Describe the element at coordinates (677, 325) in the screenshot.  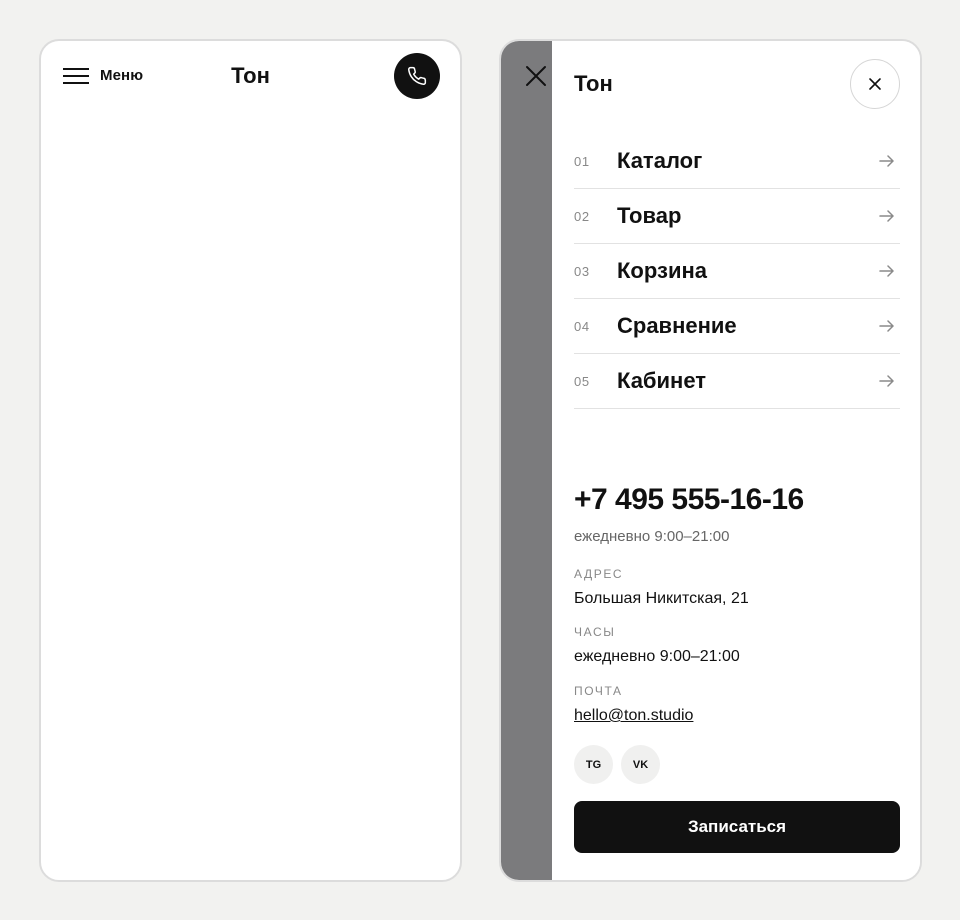
I see `nav-item-label: Сравнение` at that location.